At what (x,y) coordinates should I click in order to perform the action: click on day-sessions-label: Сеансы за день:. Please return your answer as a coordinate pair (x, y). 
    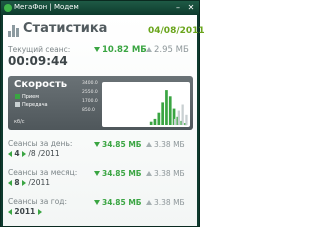
    Looking at the image, I should click on (40, 143).